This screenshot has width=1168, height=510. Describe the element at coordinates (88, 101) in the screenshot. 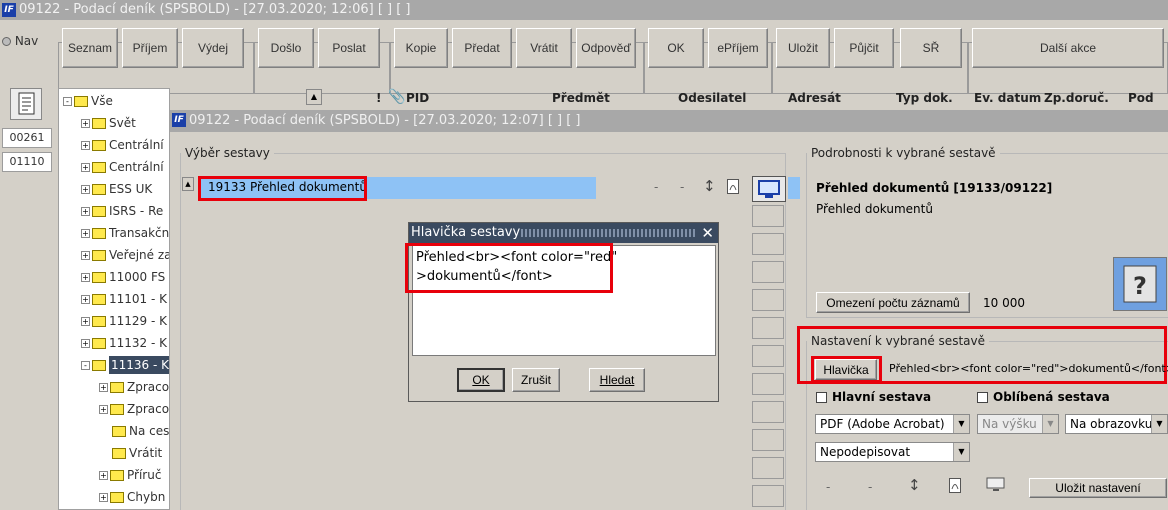

I see `tree-item: - Vše` at that location.